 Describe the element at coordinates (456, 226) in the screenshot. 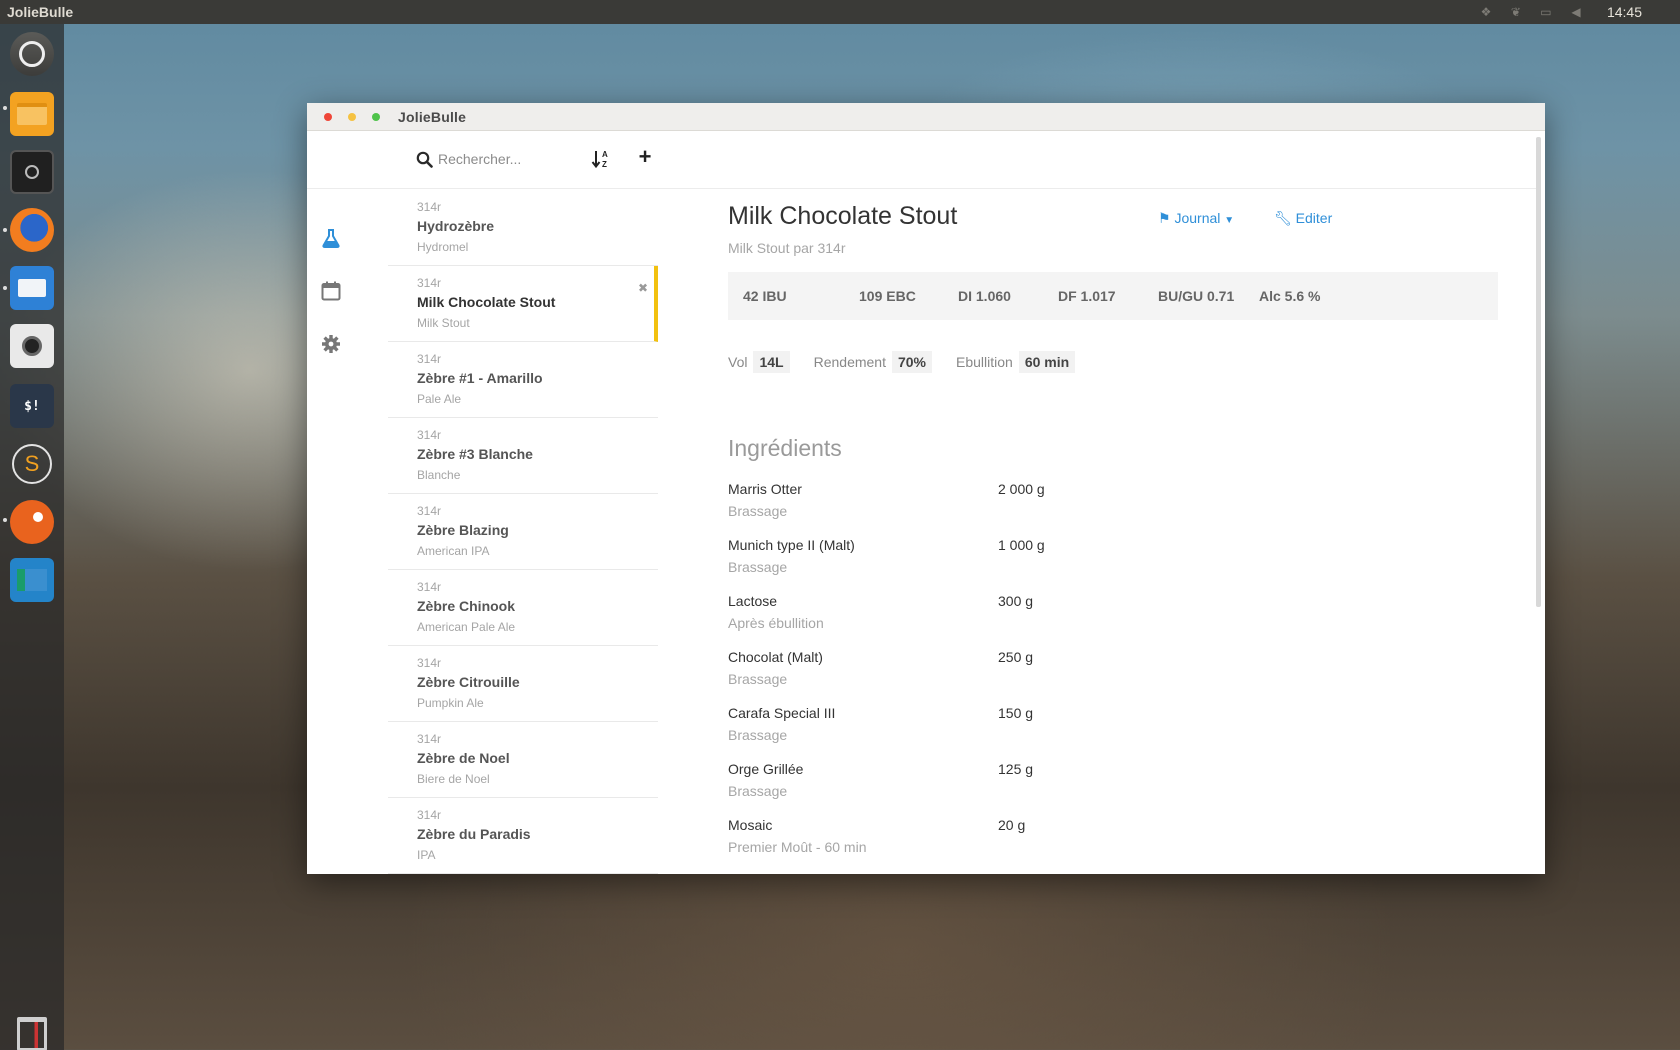

I see `recipe-name: Hydrozèbre` at that location.